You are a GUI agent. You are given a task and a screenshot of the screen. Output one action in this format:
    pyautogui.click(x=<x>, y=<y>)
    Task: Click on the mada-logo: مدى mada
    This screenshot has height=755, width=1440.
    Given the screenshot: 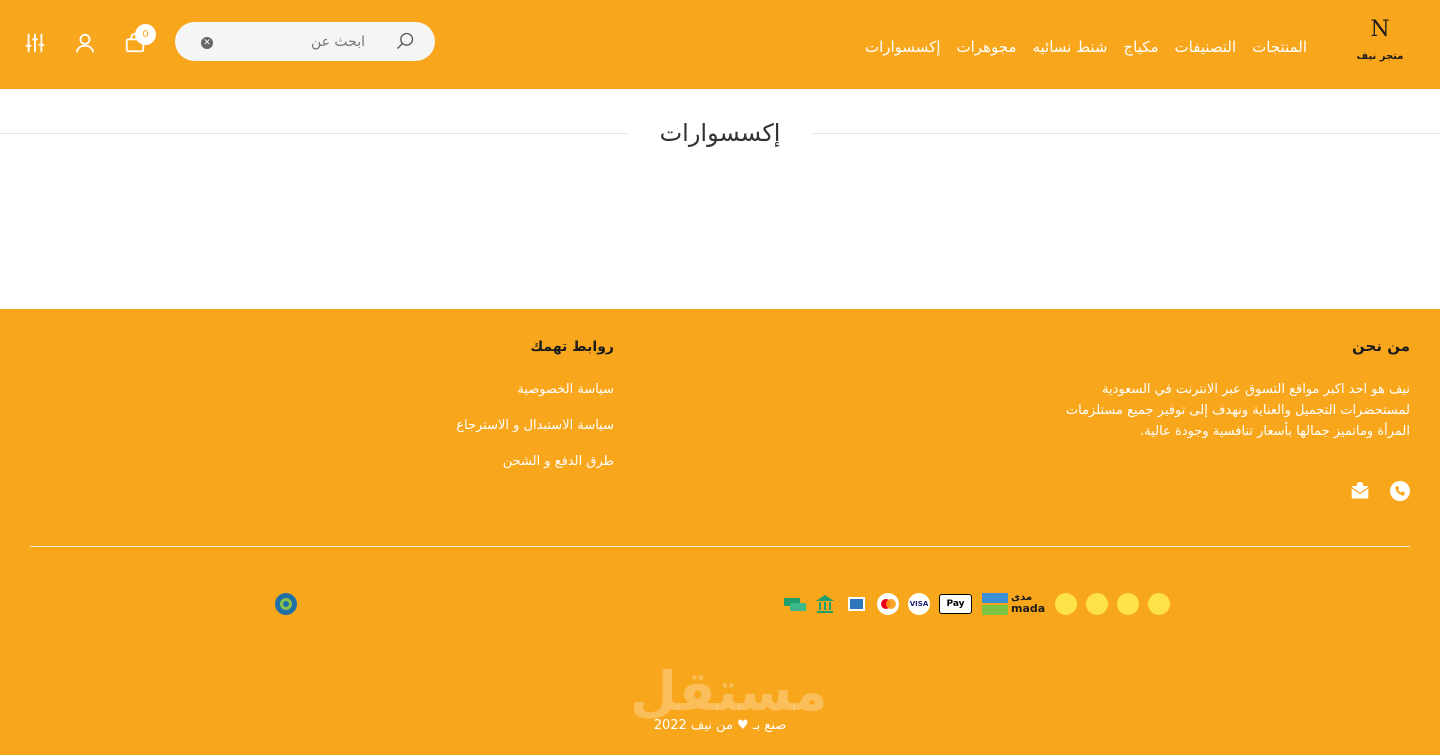 What is the action you would take?
    pyautogui.click(x=1014, y=603)
    